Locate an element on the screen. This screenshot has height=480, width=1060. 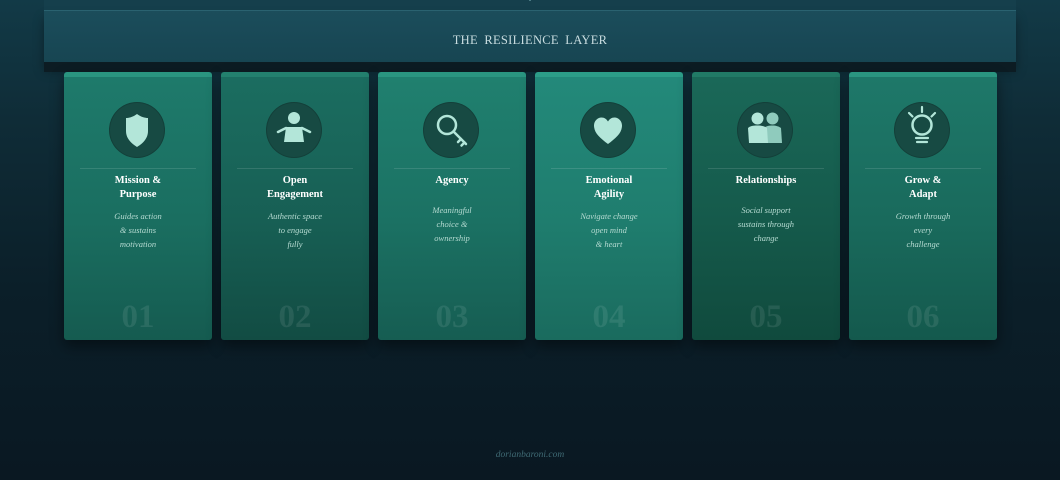
card-description: Authentic space to engage fully is located at coordinates (295, 230).